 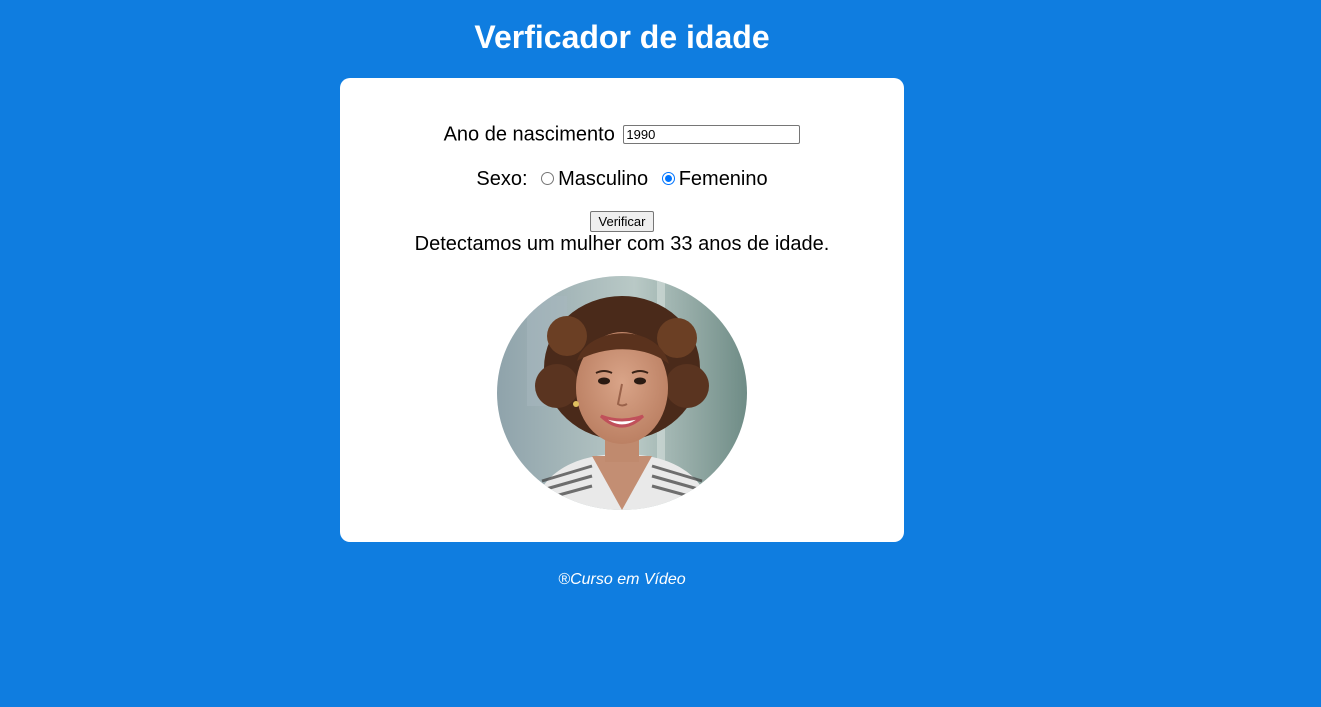 I want to click on birth-year-input, so click(x=712, y=135).